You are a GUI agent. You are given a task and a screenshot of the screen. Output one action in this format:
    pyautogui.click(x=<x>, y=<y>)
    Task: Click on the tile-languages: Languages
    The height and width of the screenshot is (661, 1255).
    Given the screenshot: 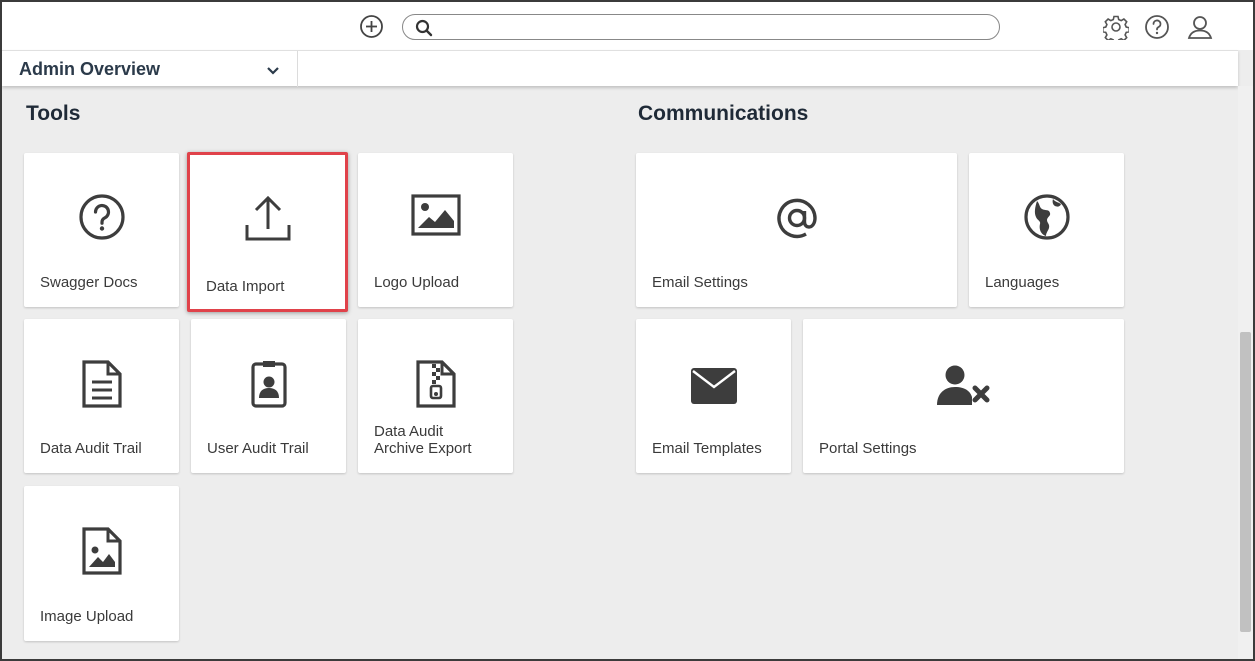 What is the action you would take?
    pyautogui.click(x=1046, y=230)
    